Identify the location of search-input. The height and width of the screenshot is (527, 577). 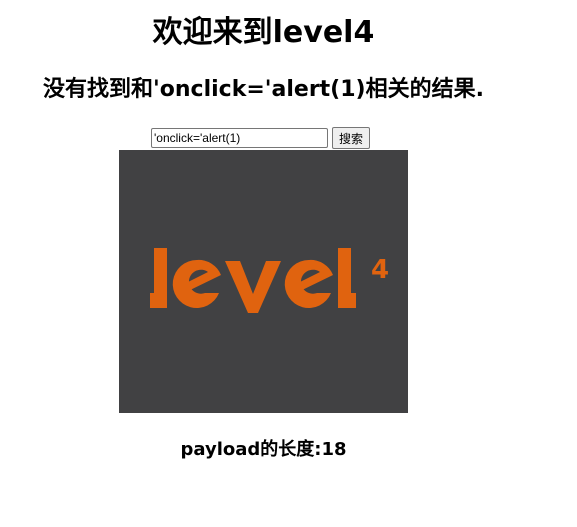
(239, 138).